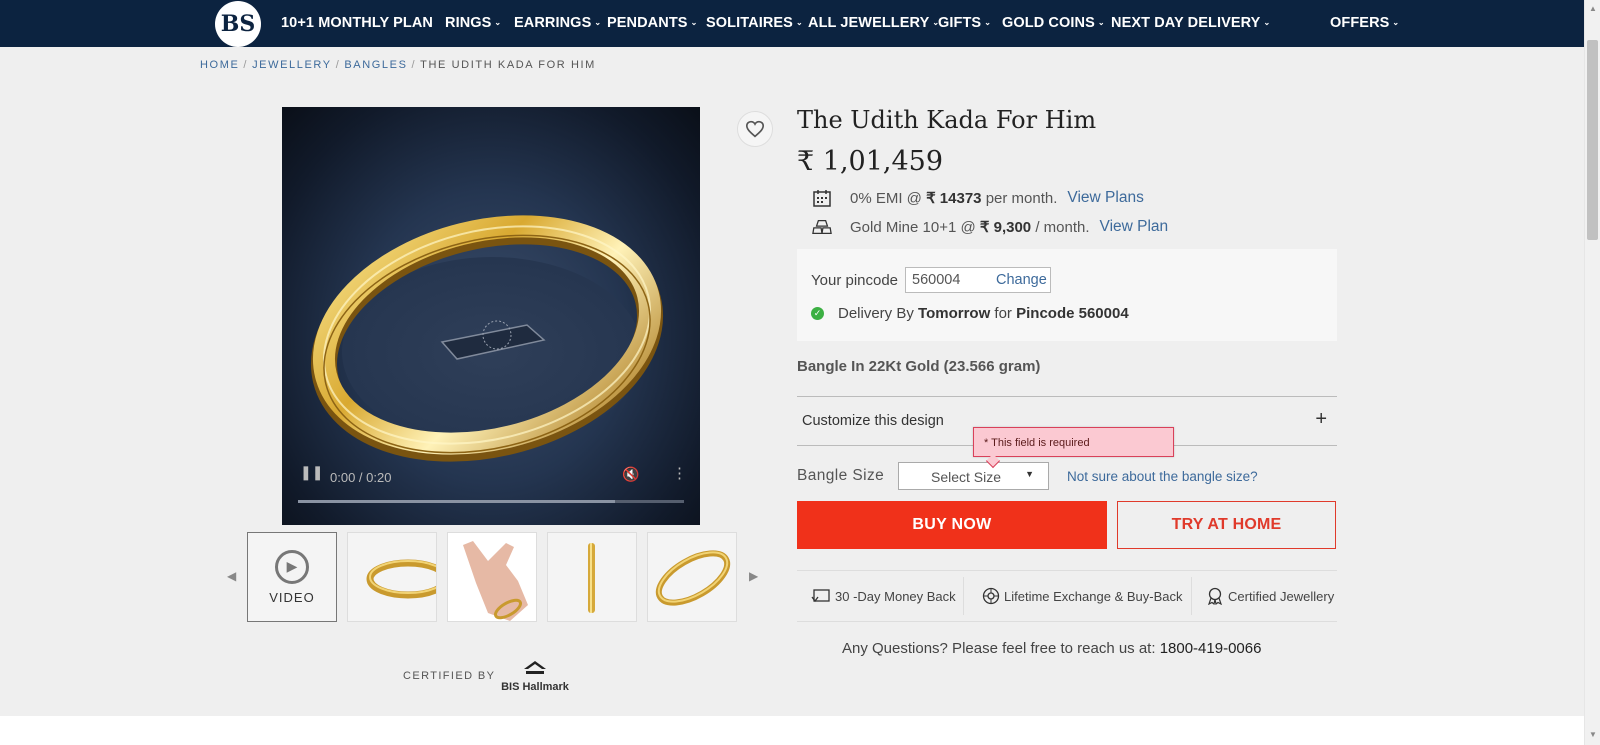 Image resolution: width=1600 pixels, height=745 pixels. I want to click on pause-icon: ❚❚, so click(311, 472).